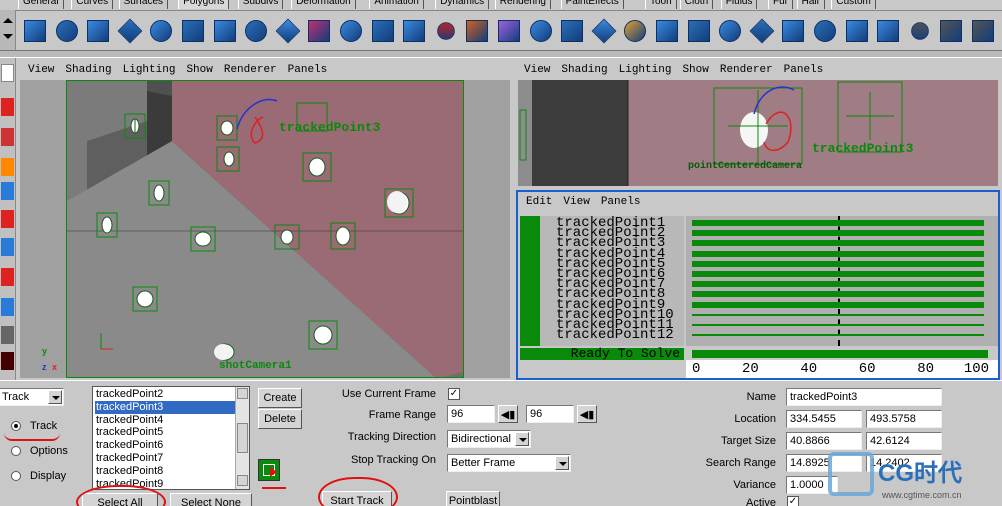  Describe the element at coordinates (522, 4) in the screenshot. I see `shelf-tab-rendering: Rendering` at that location.